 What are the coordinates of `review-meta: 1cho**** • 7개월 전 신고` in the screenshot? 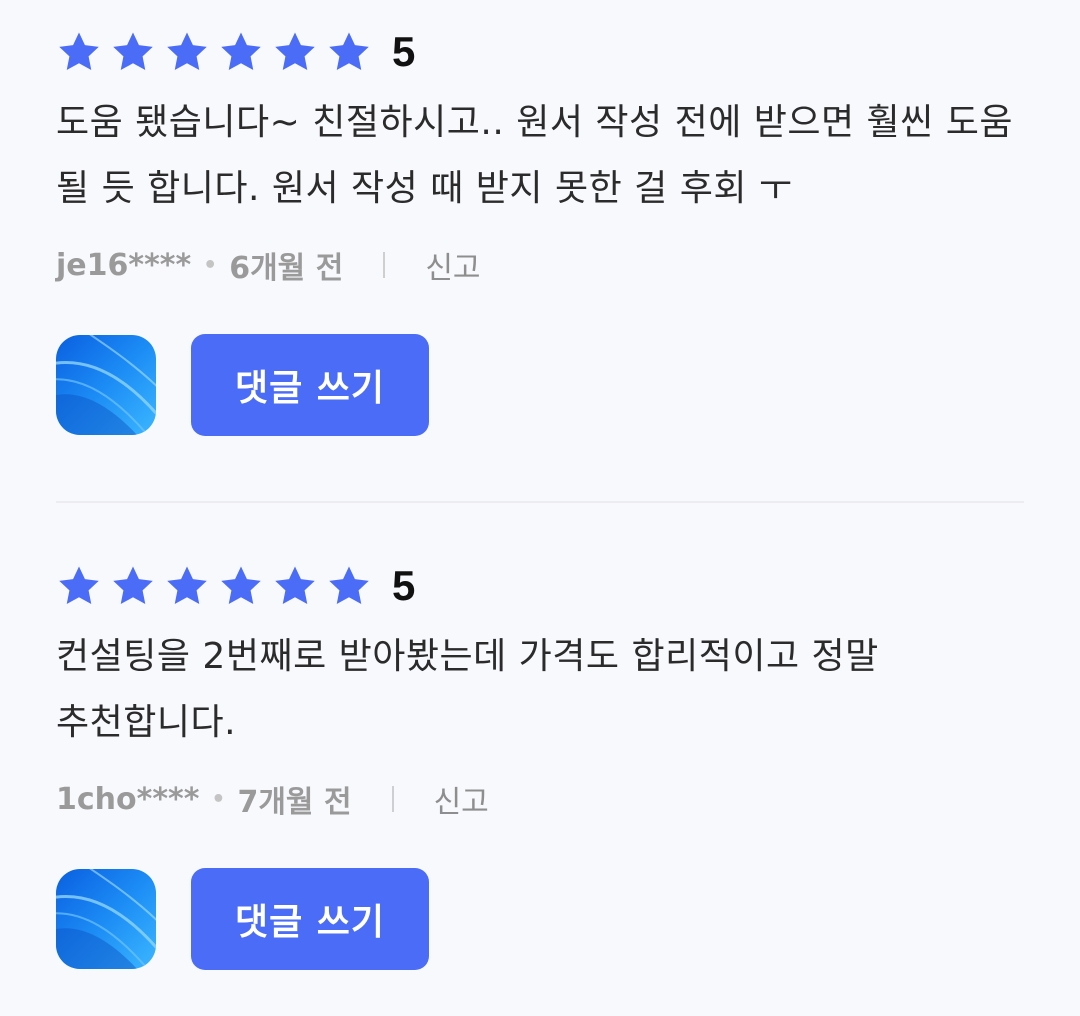 It's located at (540, 799).